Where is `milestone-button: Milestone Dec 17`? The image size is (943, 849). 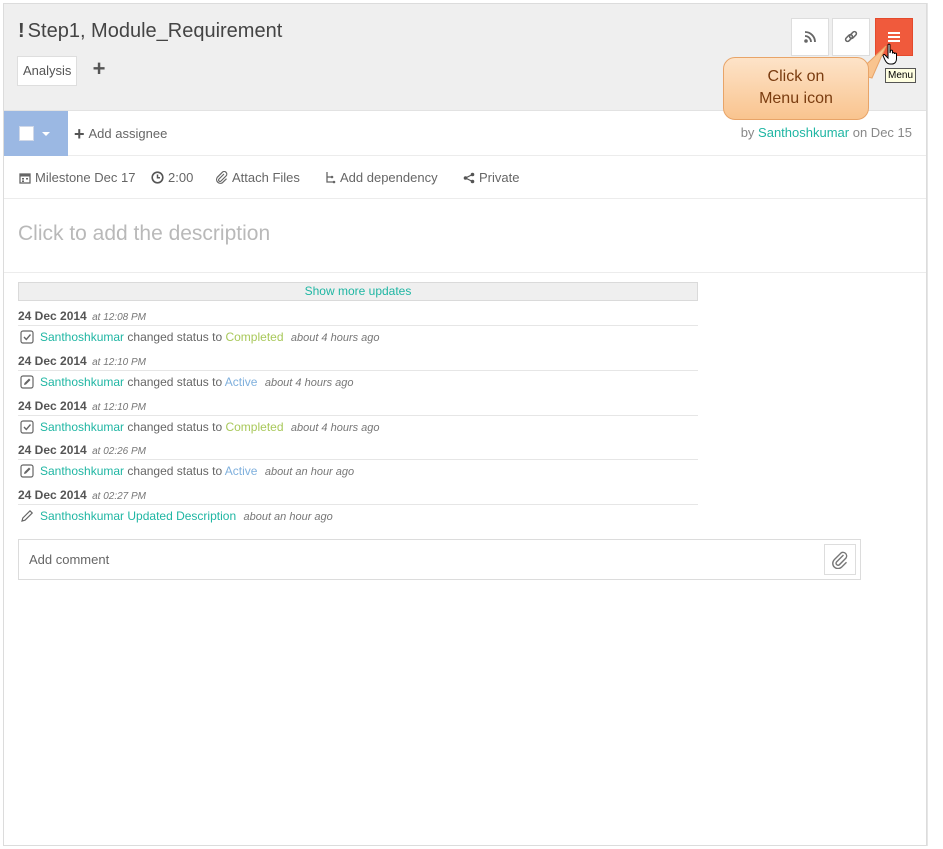
milestone-button: Milestone Dec 17 is located at coordinates (77, 177).